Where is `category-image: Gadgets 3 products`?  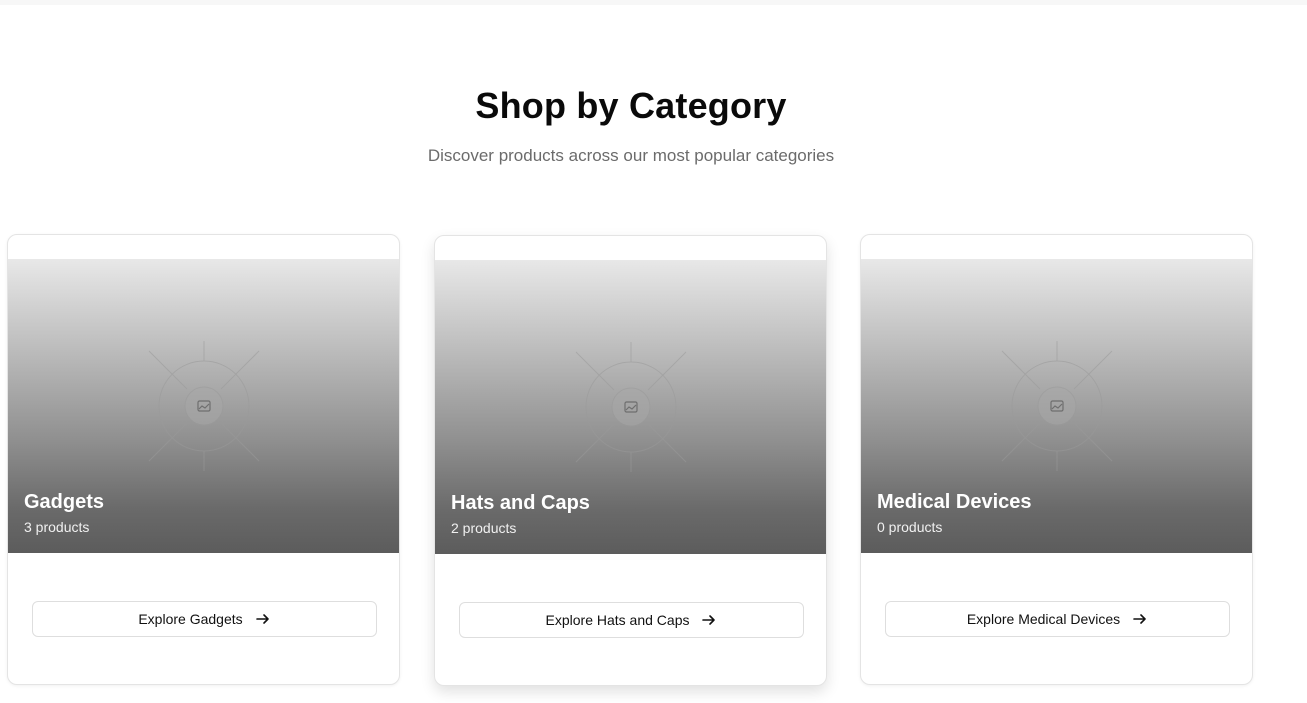 category-image: Gadgets 3 products is located at coordinates (203, 406).